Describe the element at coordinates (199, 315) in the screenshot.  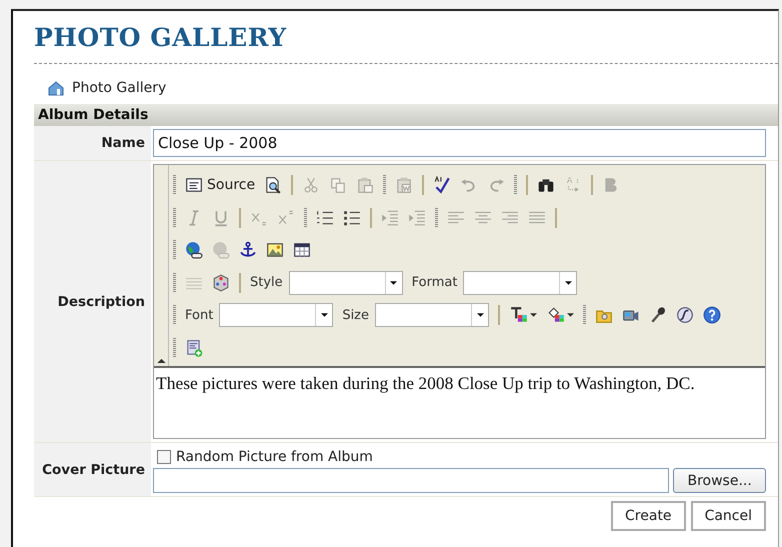
I see `dropdown-label: Font` at that location.